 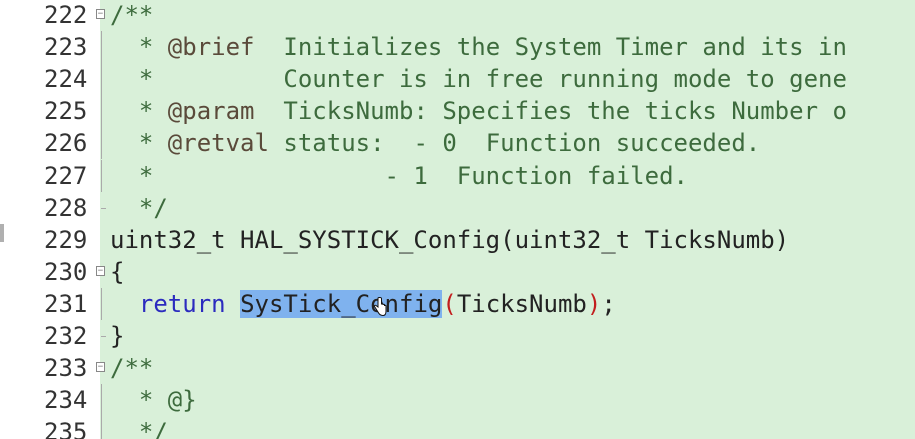 I want to click on line-number: 232, so click(x=66, y=336).